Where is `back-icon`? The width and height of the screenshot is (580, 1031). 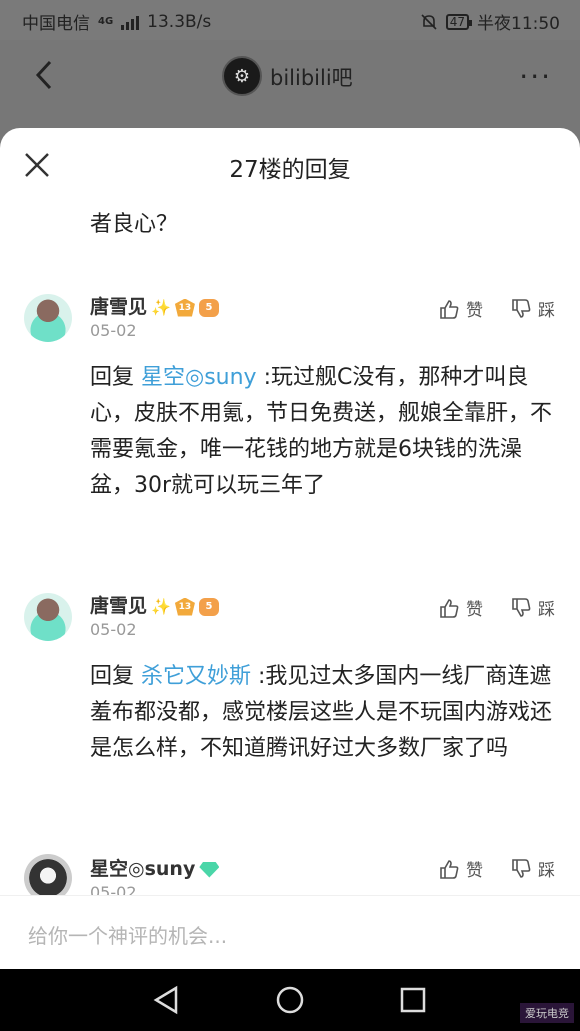
back-icon is located at coordinates (45, 75).